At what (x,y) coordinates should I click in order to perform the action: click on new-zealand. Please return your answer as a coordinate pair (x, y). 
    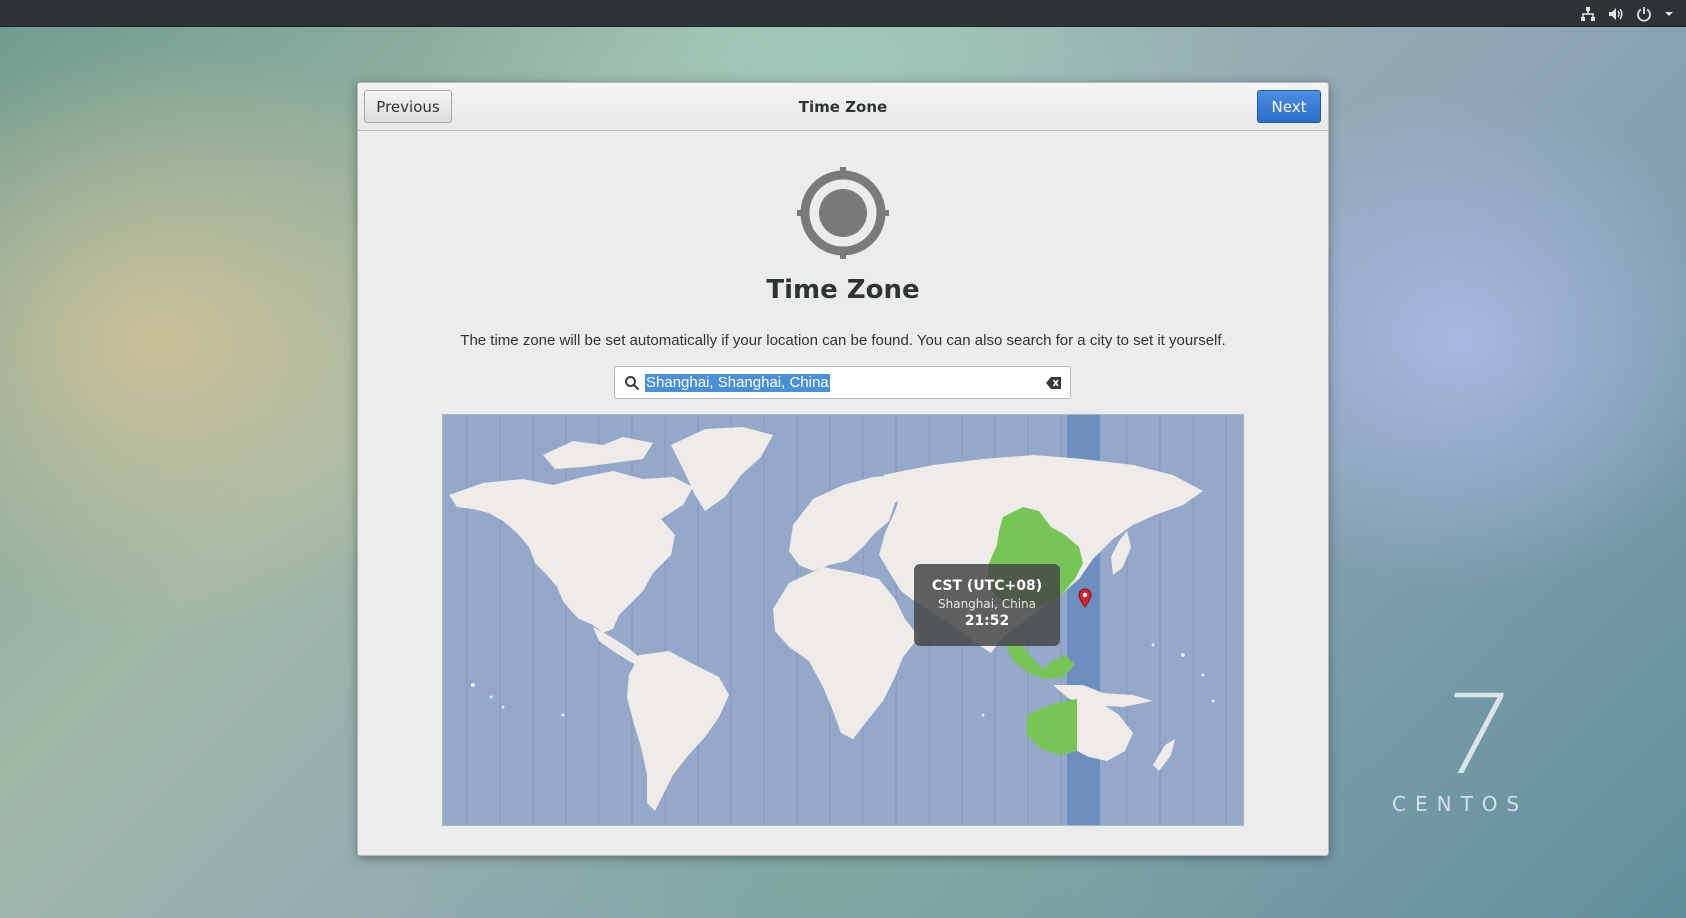
    Looking at the image, I should click on (1164, 755).